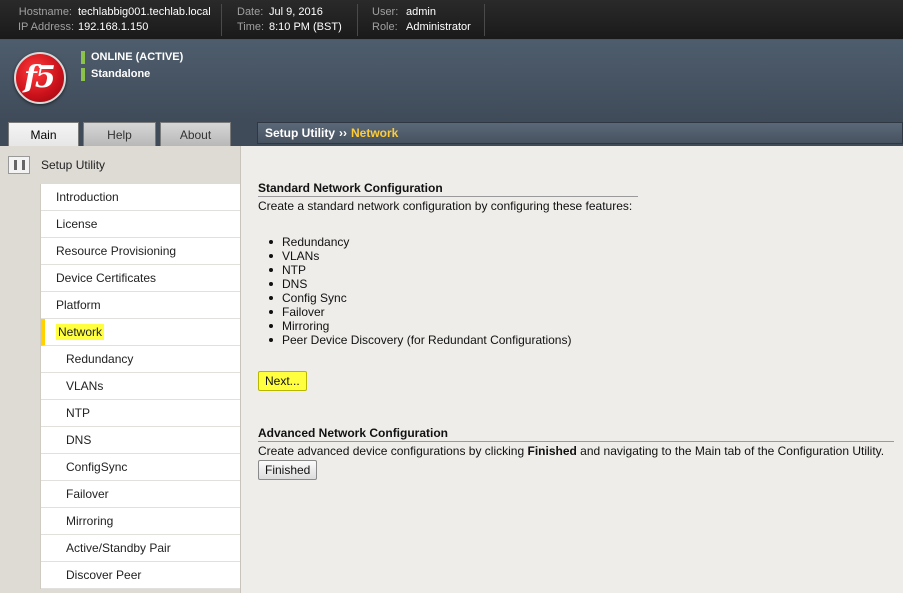 The height and width of the screenshot is (593, 903). What do you see at coordinates (113, 27) in the screenshot?
I see `ip-value: 192.168.1.150` at bounding box center [113, 27].